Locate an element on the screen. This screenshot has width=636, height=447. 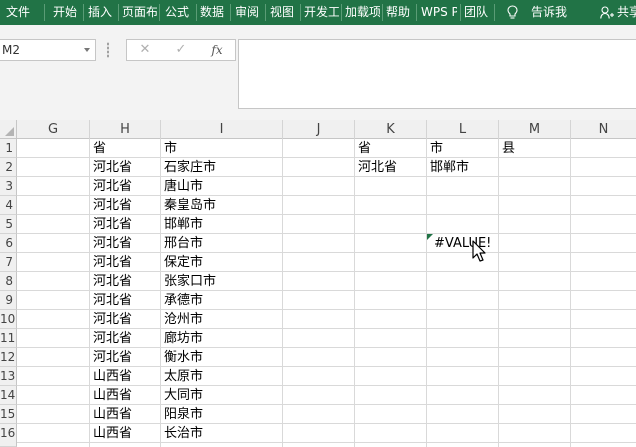
cell-i13: 太原市 is located at coordinates (221, 376).